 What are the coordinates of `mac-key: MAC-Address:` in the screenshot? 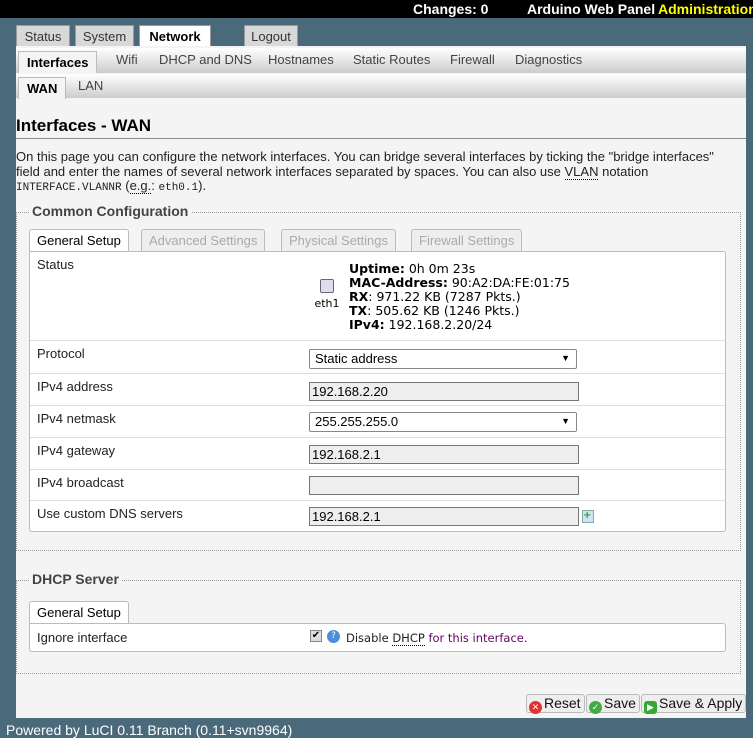 It's located at (398, 282).